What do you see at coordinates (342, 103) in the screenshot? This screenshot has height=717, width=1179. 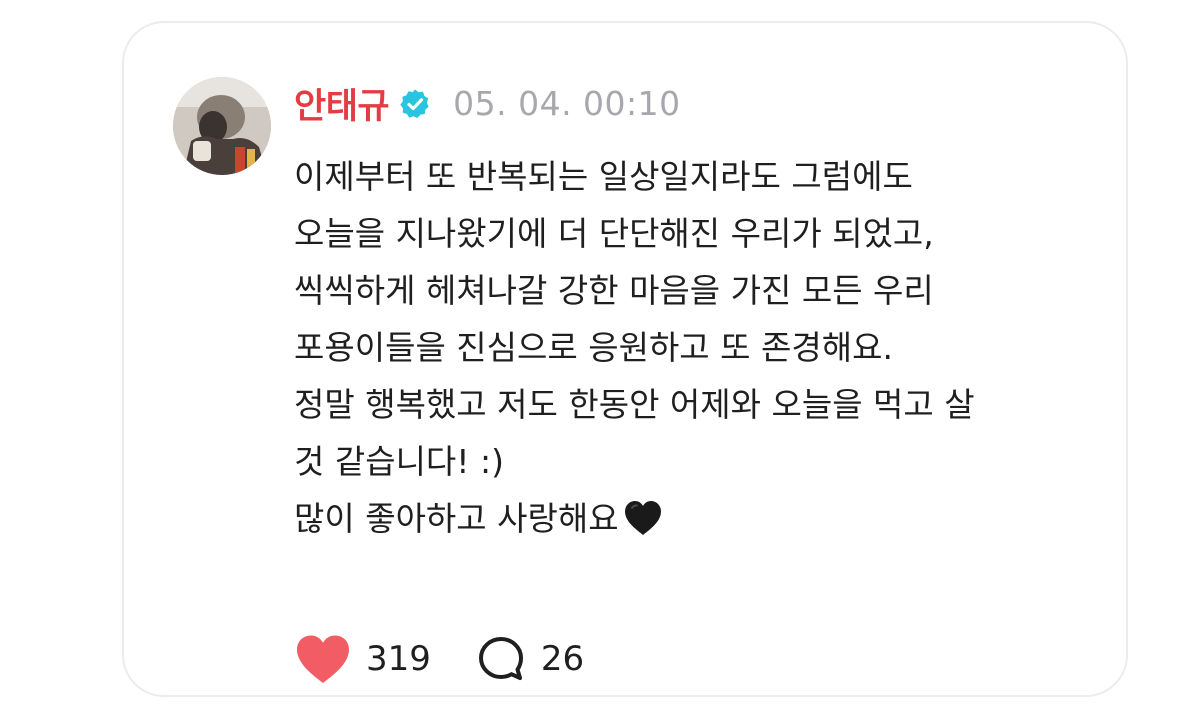 I see `author-name: 안태규` at bounding box center [342, 103].